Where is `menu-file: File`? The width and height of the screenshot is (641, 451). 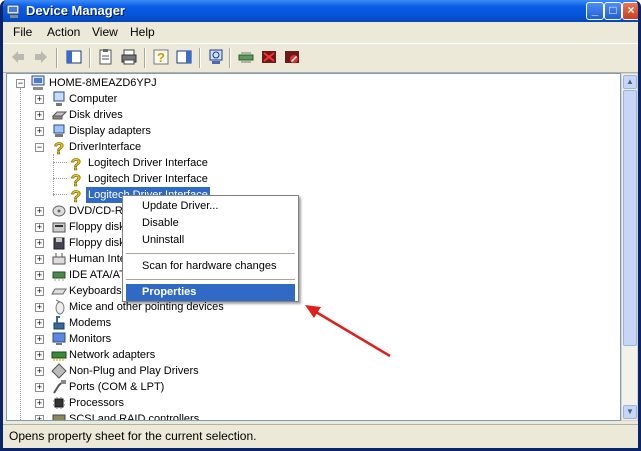 menu-file: File is located at coordinates (22, 32).